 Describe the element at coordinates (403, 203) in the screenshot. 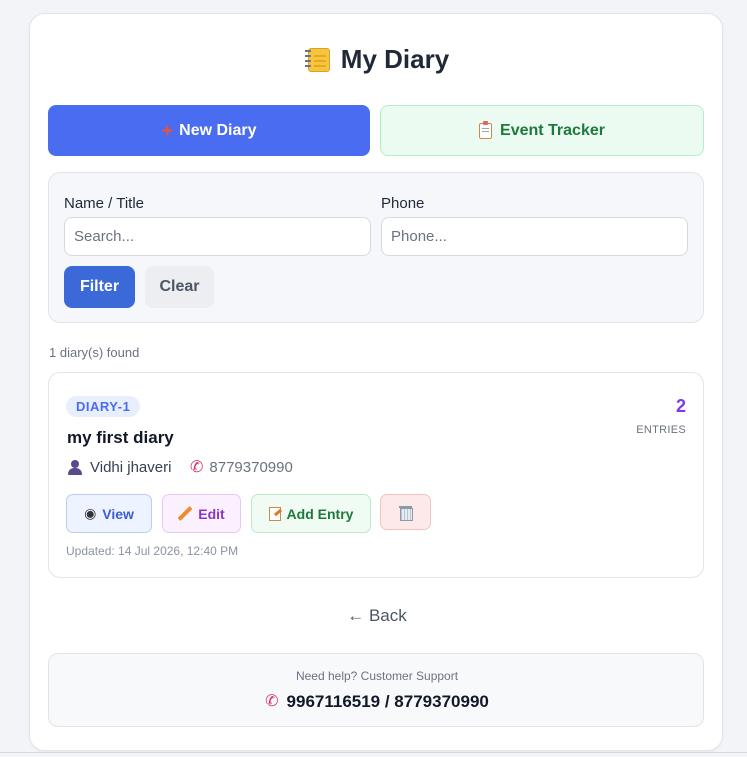

I see `phone-label: Phone` at that location.